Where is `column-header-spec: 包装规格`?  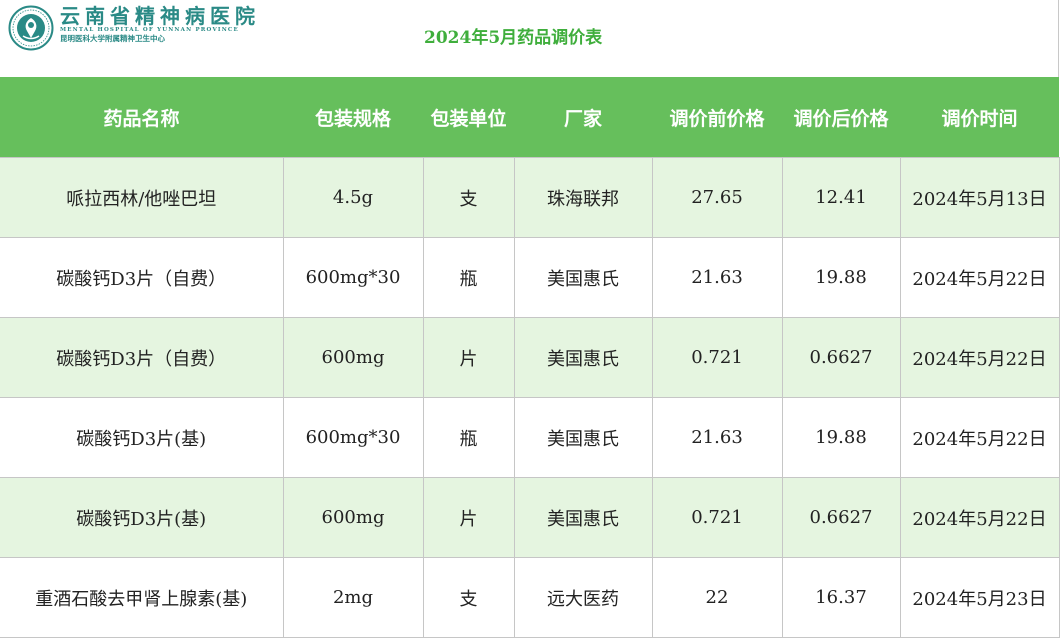 column-header-spec: 包装规格 is located at coordinates (353, 117).